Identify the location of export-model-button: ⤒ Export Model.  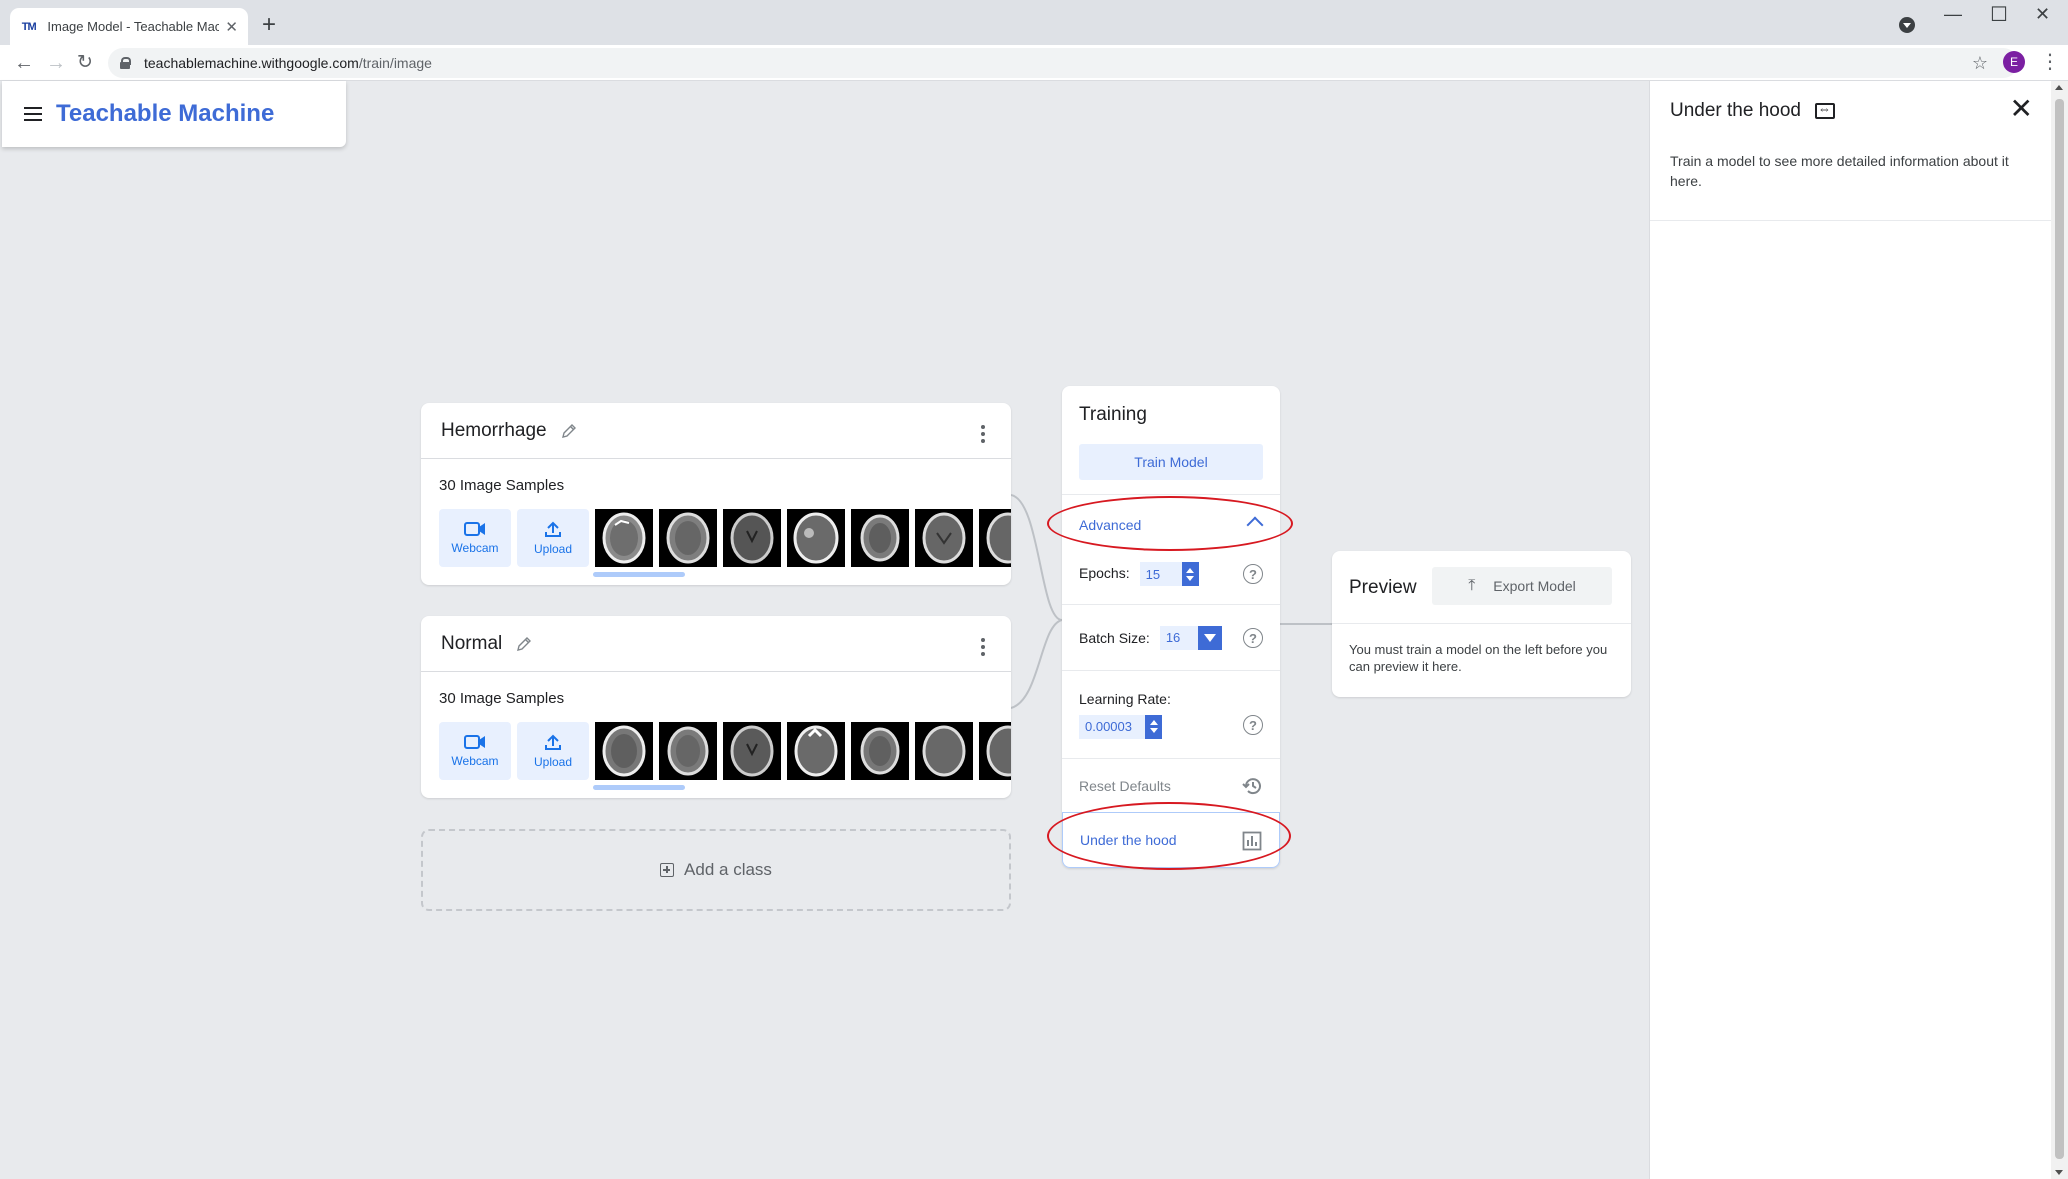
(1522, 586).